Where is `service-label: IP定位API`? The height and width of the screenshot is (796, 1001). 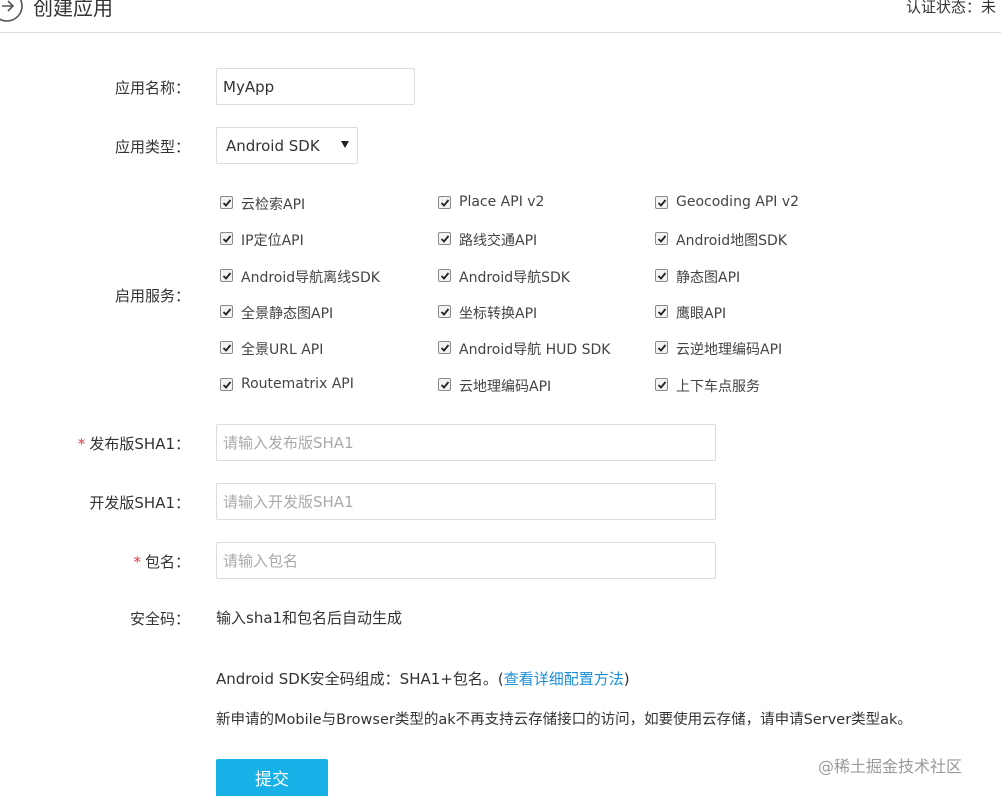 service-label: IP定位API is located at coordinates (272, 241).